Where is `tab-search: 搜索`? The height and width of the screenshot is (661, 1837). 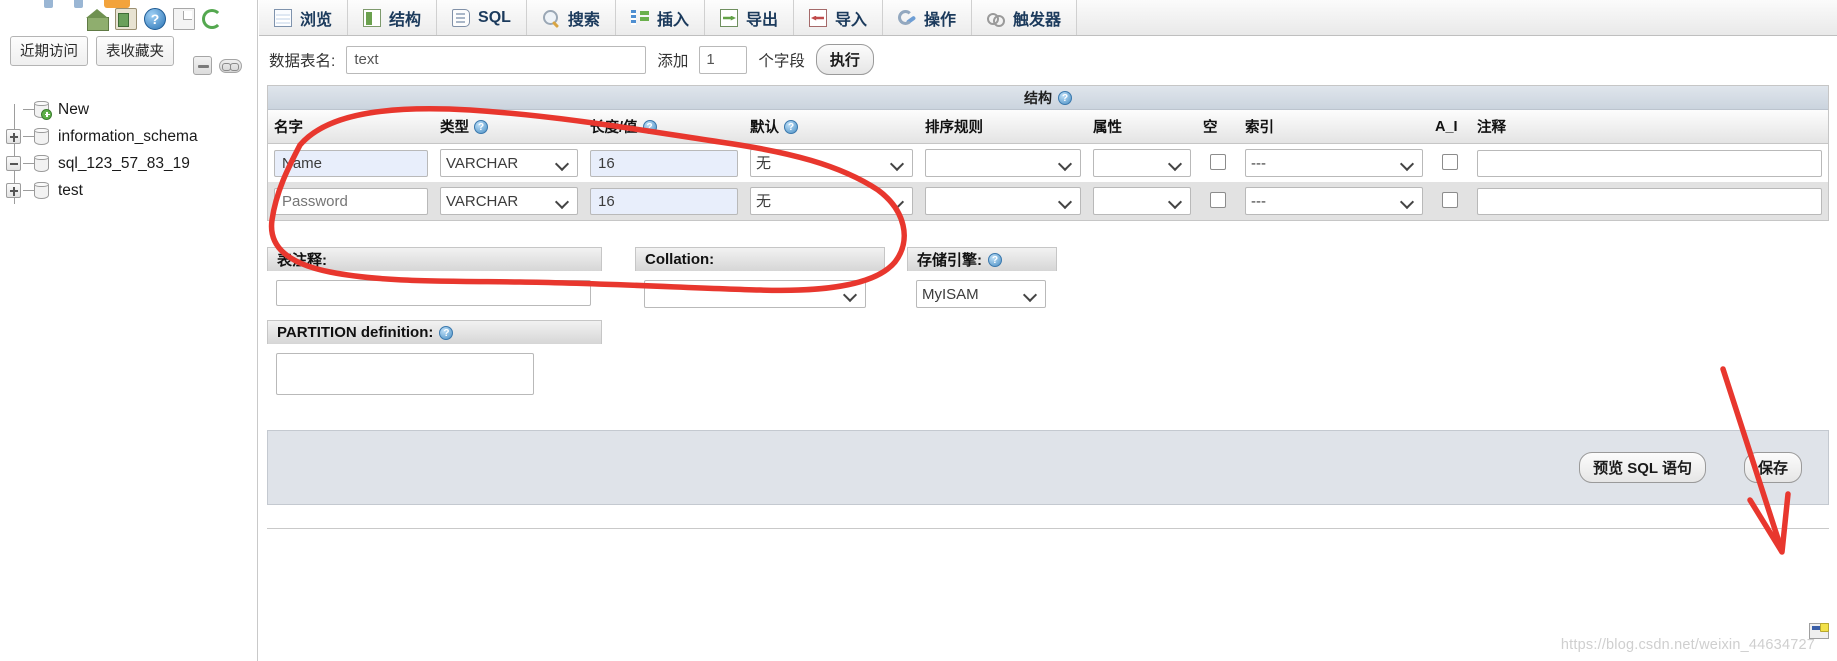 tab-search: 搜索 is located at coordinates (571, 17).